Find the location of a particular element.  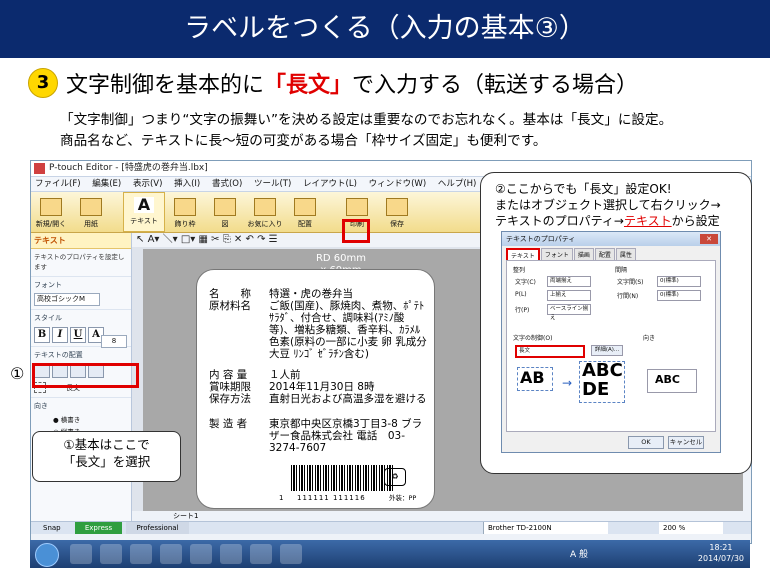

ribbon-text-label: テキスト is located at coordinates (144, 221).